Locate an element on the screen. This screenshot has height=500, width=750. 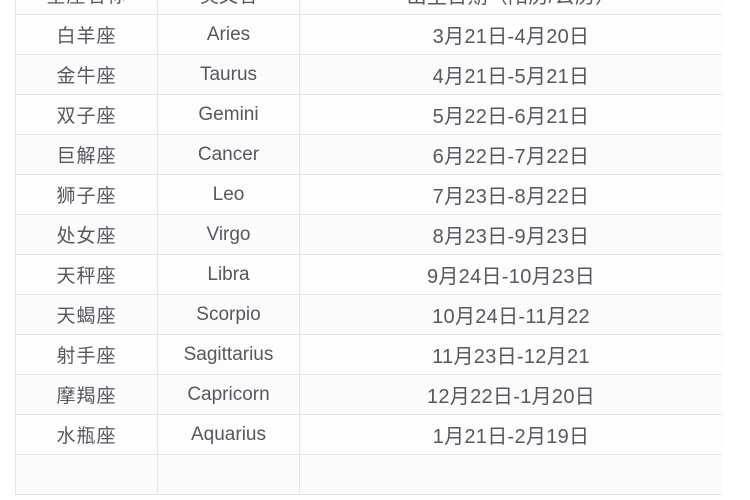
cell-date-range: 7月23日-8月22日 is located at coordinates (510, 194).